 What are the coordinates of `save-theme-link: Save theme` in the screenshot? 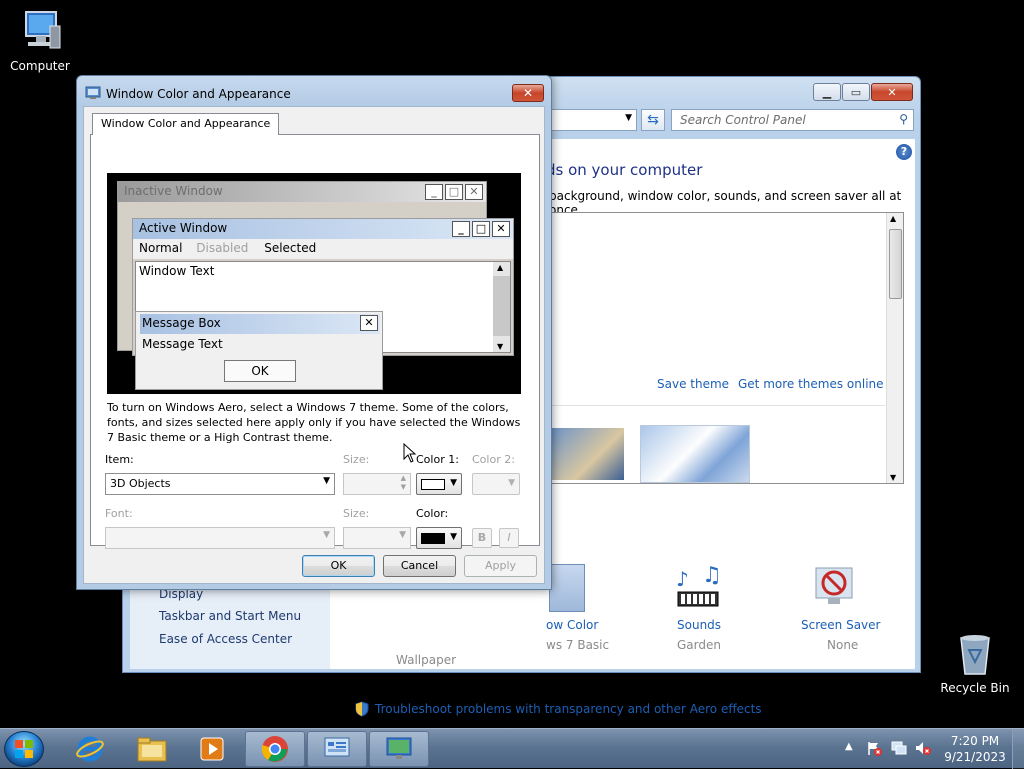 It's located at (693, 384).